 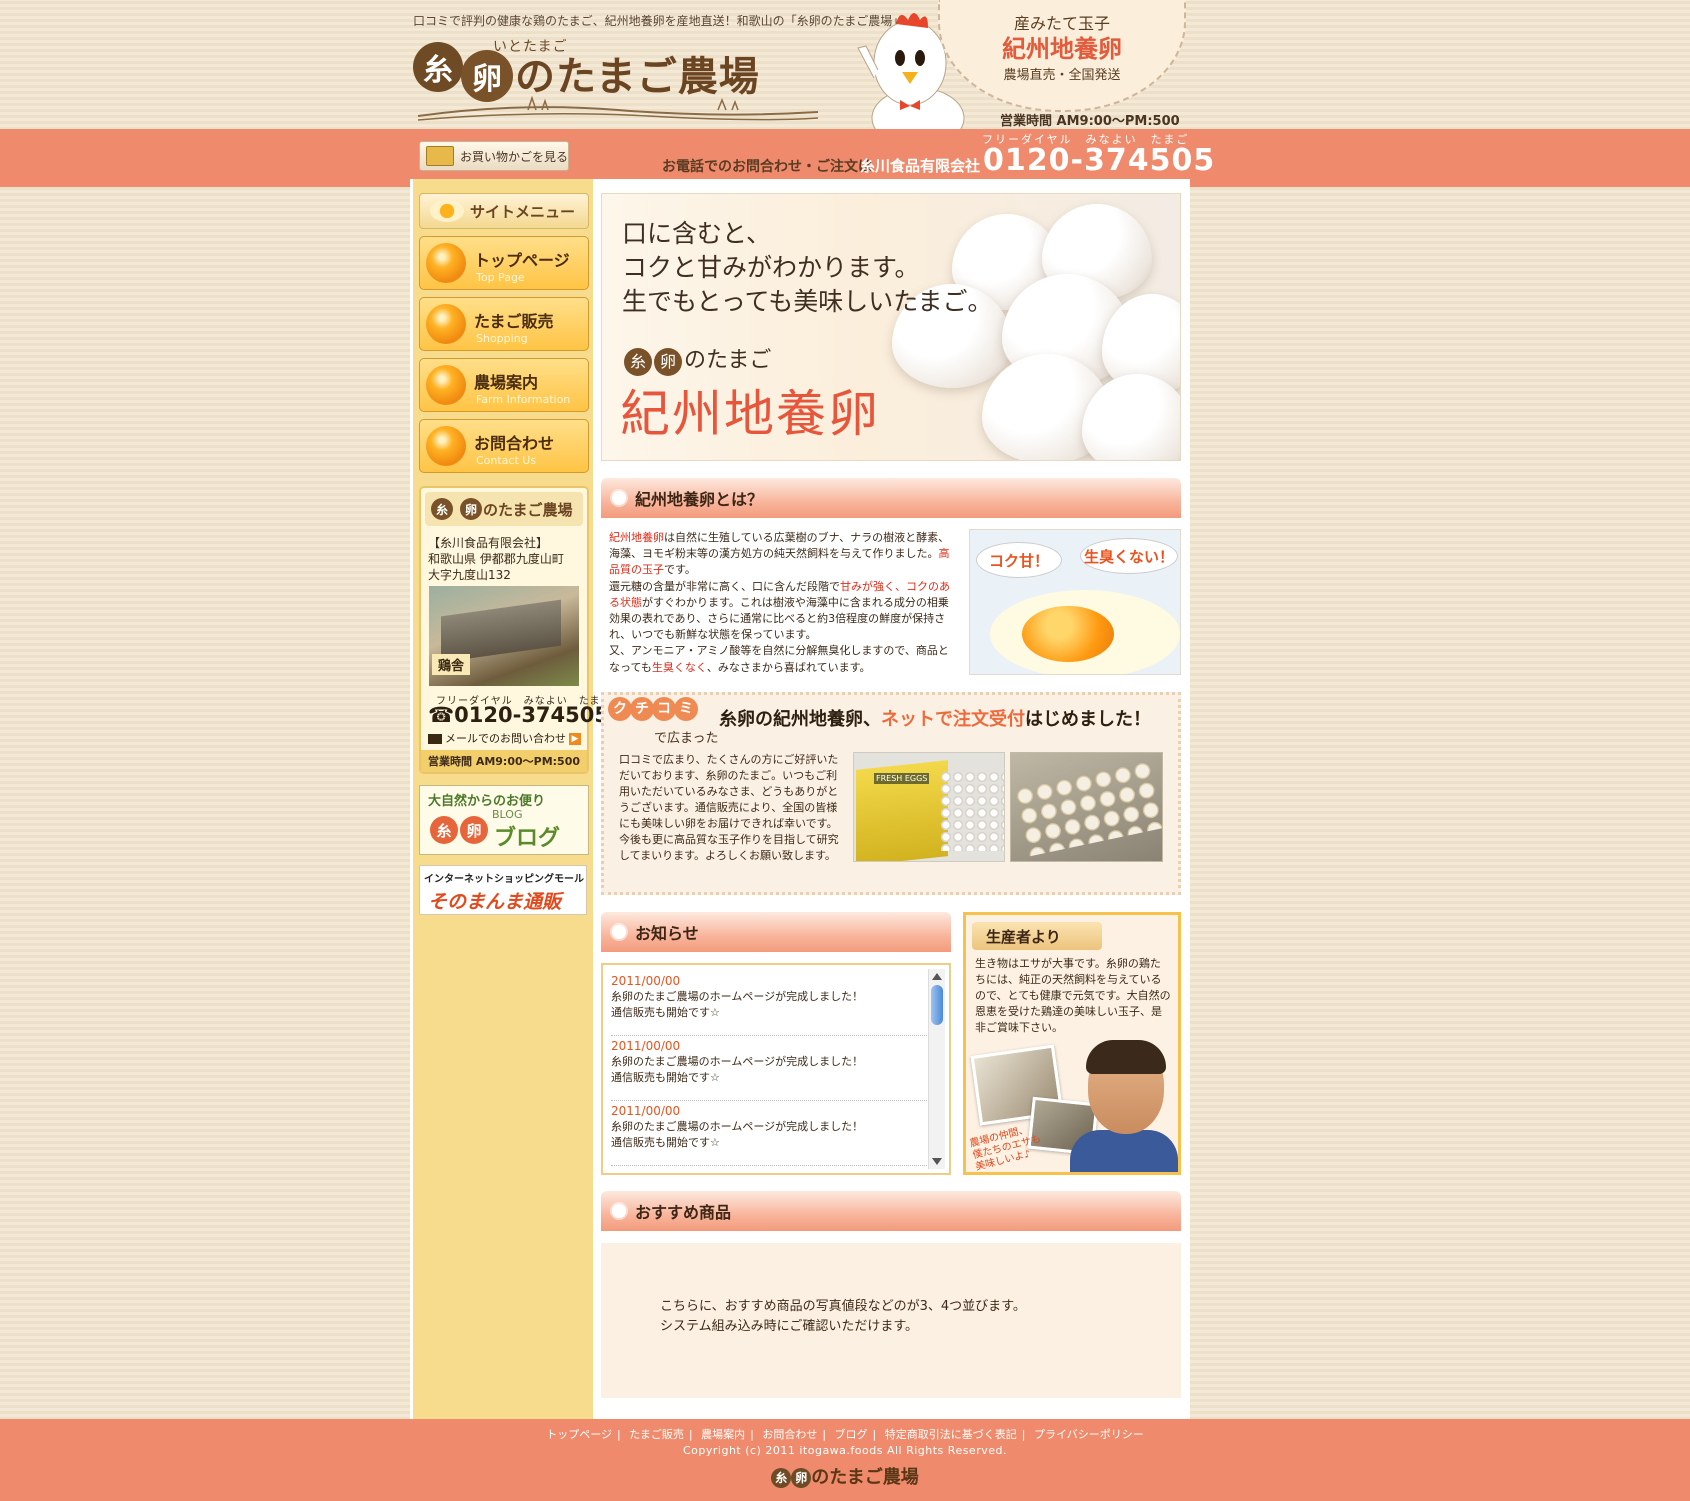 What do you see at coordinates (680, 570) in the screenshot?
I see `about-text: です。` at bounding box center [680, 570].